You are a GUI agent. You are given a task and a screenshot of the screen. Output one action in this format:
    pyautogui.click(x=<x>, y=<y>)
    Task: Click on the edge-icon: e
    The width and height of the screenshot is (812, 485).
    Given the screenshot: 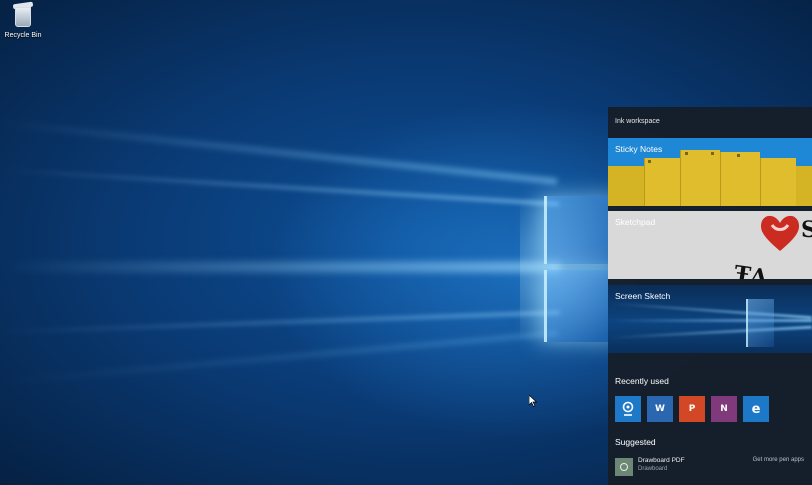 What is the action you would take?
    pyautogui.click(x=756, y=409)
    